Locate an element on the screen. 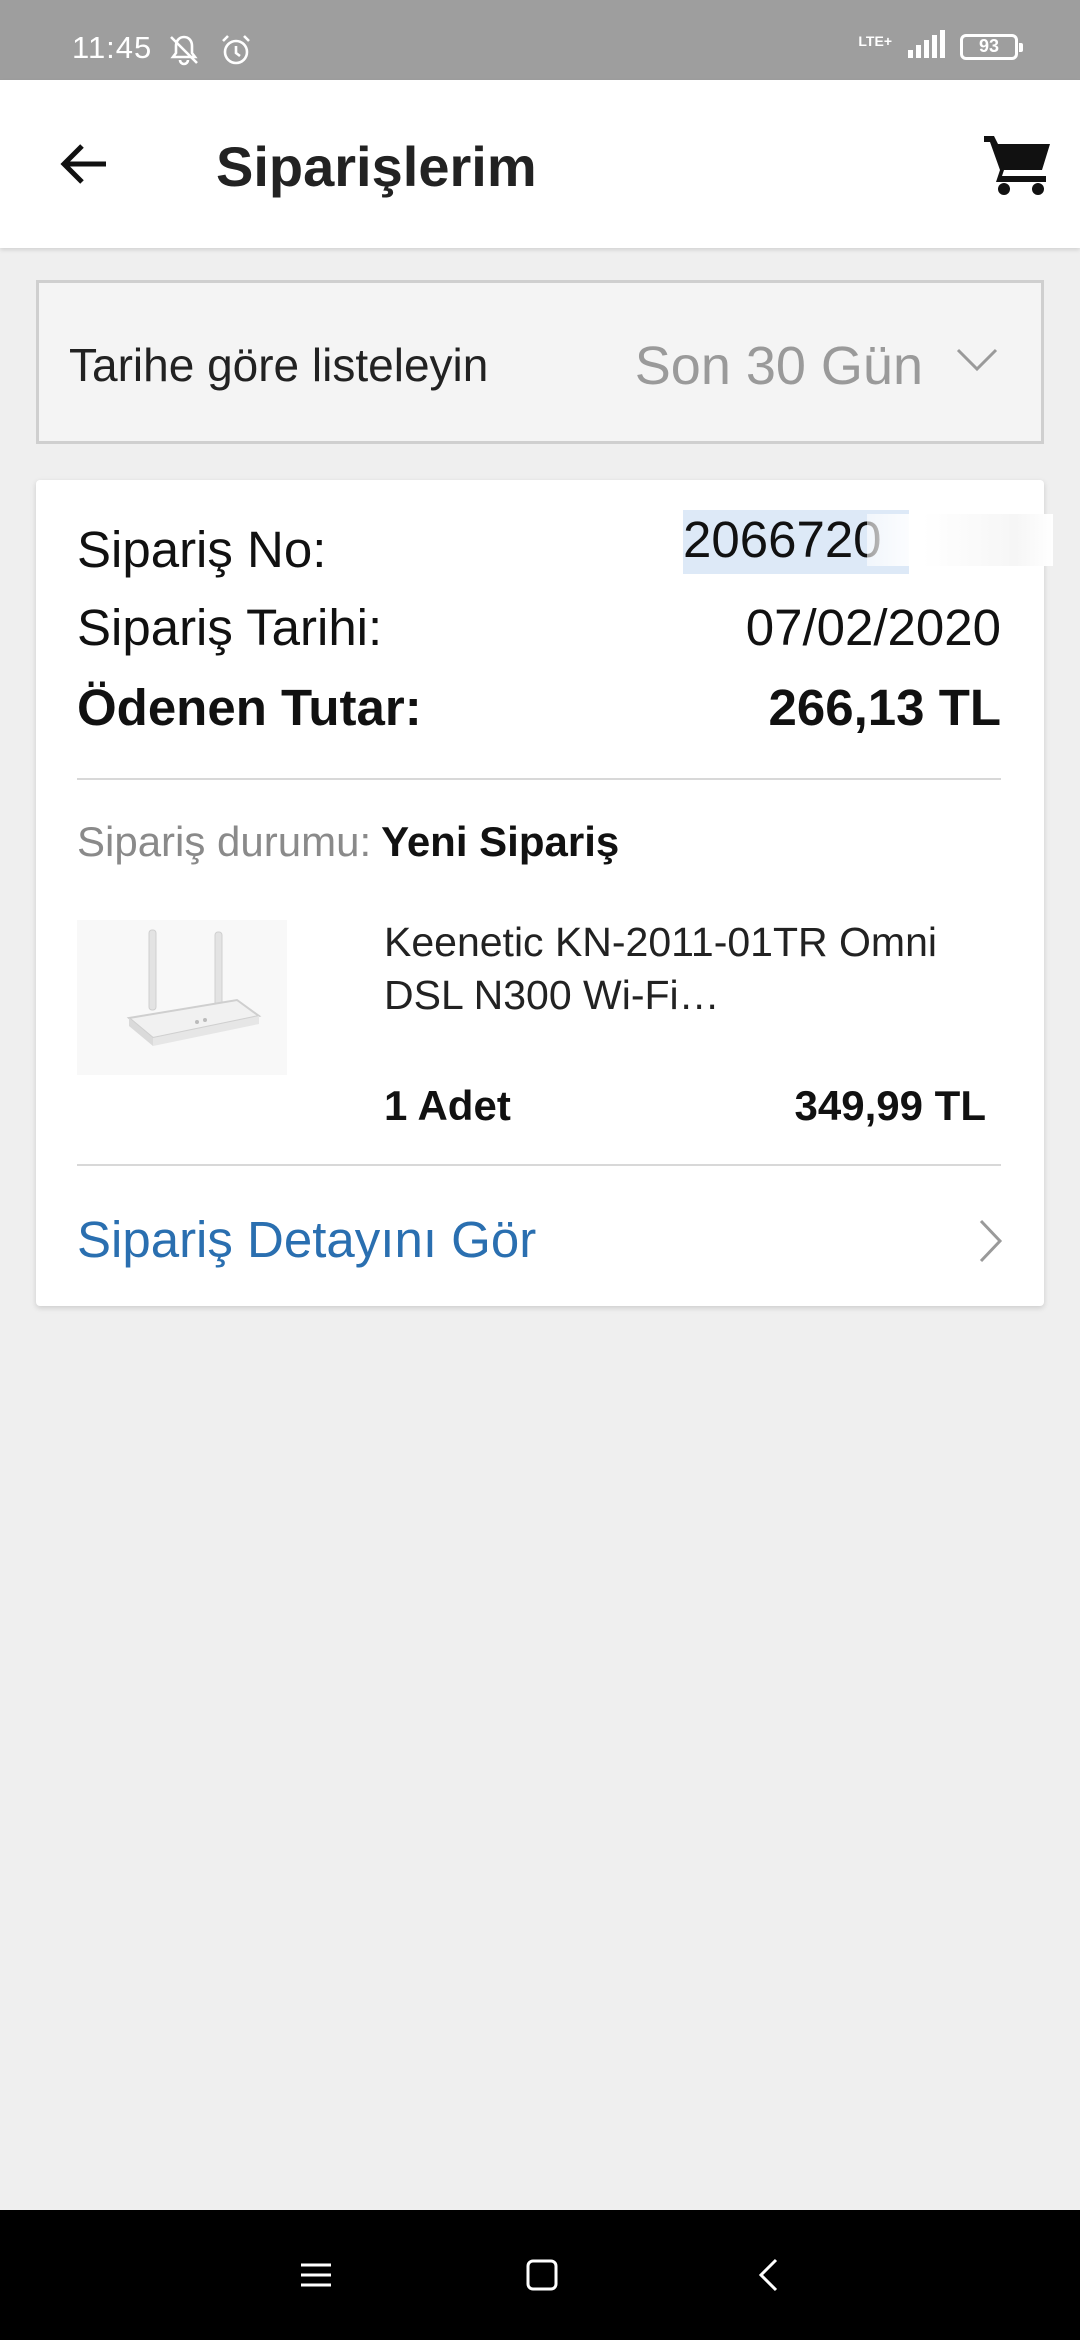  status-icons-right: LTE+ 93 is located at coordinates (940, 46).